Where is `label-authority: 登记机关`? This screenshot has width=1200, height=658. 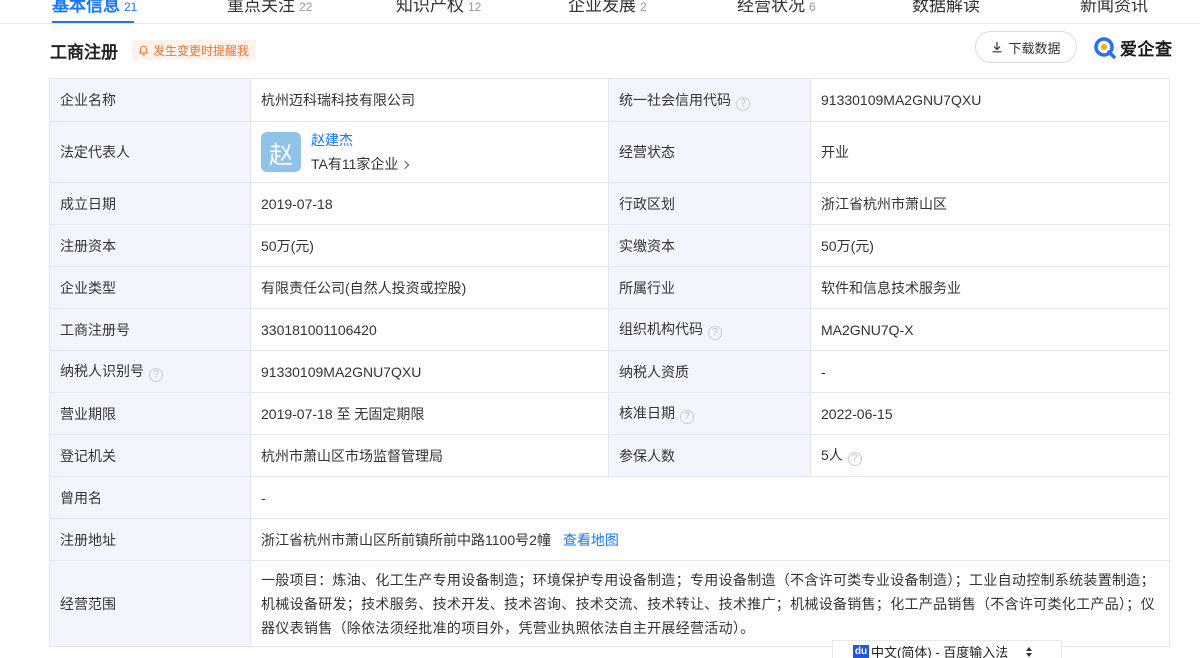
label-authority: 登记机关 is located at coordinates (150, 455).